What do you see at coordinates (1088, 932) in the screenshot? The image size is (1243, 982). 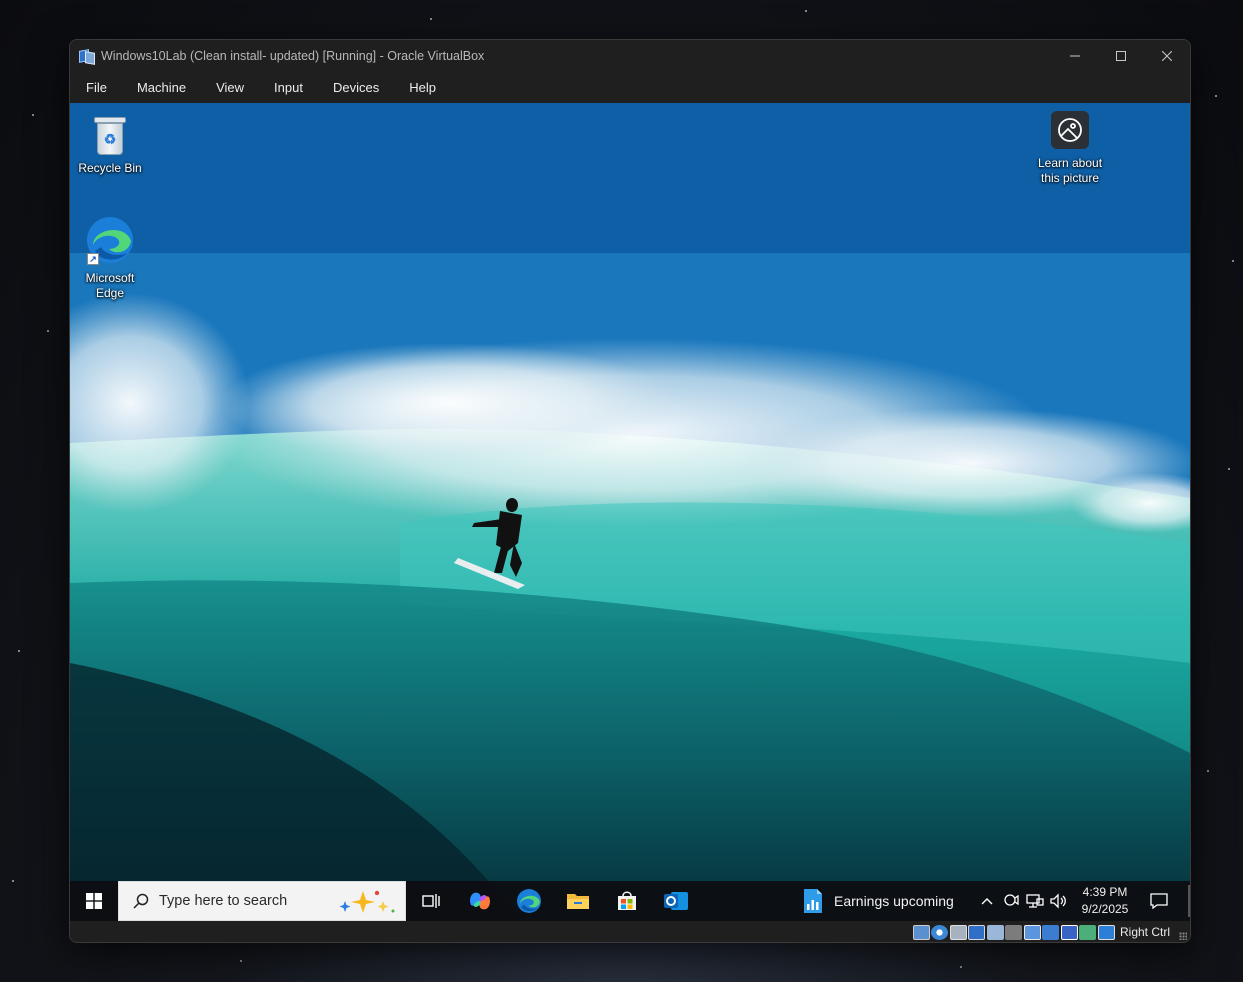 I see `mouse-integration-icon` at bounding box center [1088, 932].